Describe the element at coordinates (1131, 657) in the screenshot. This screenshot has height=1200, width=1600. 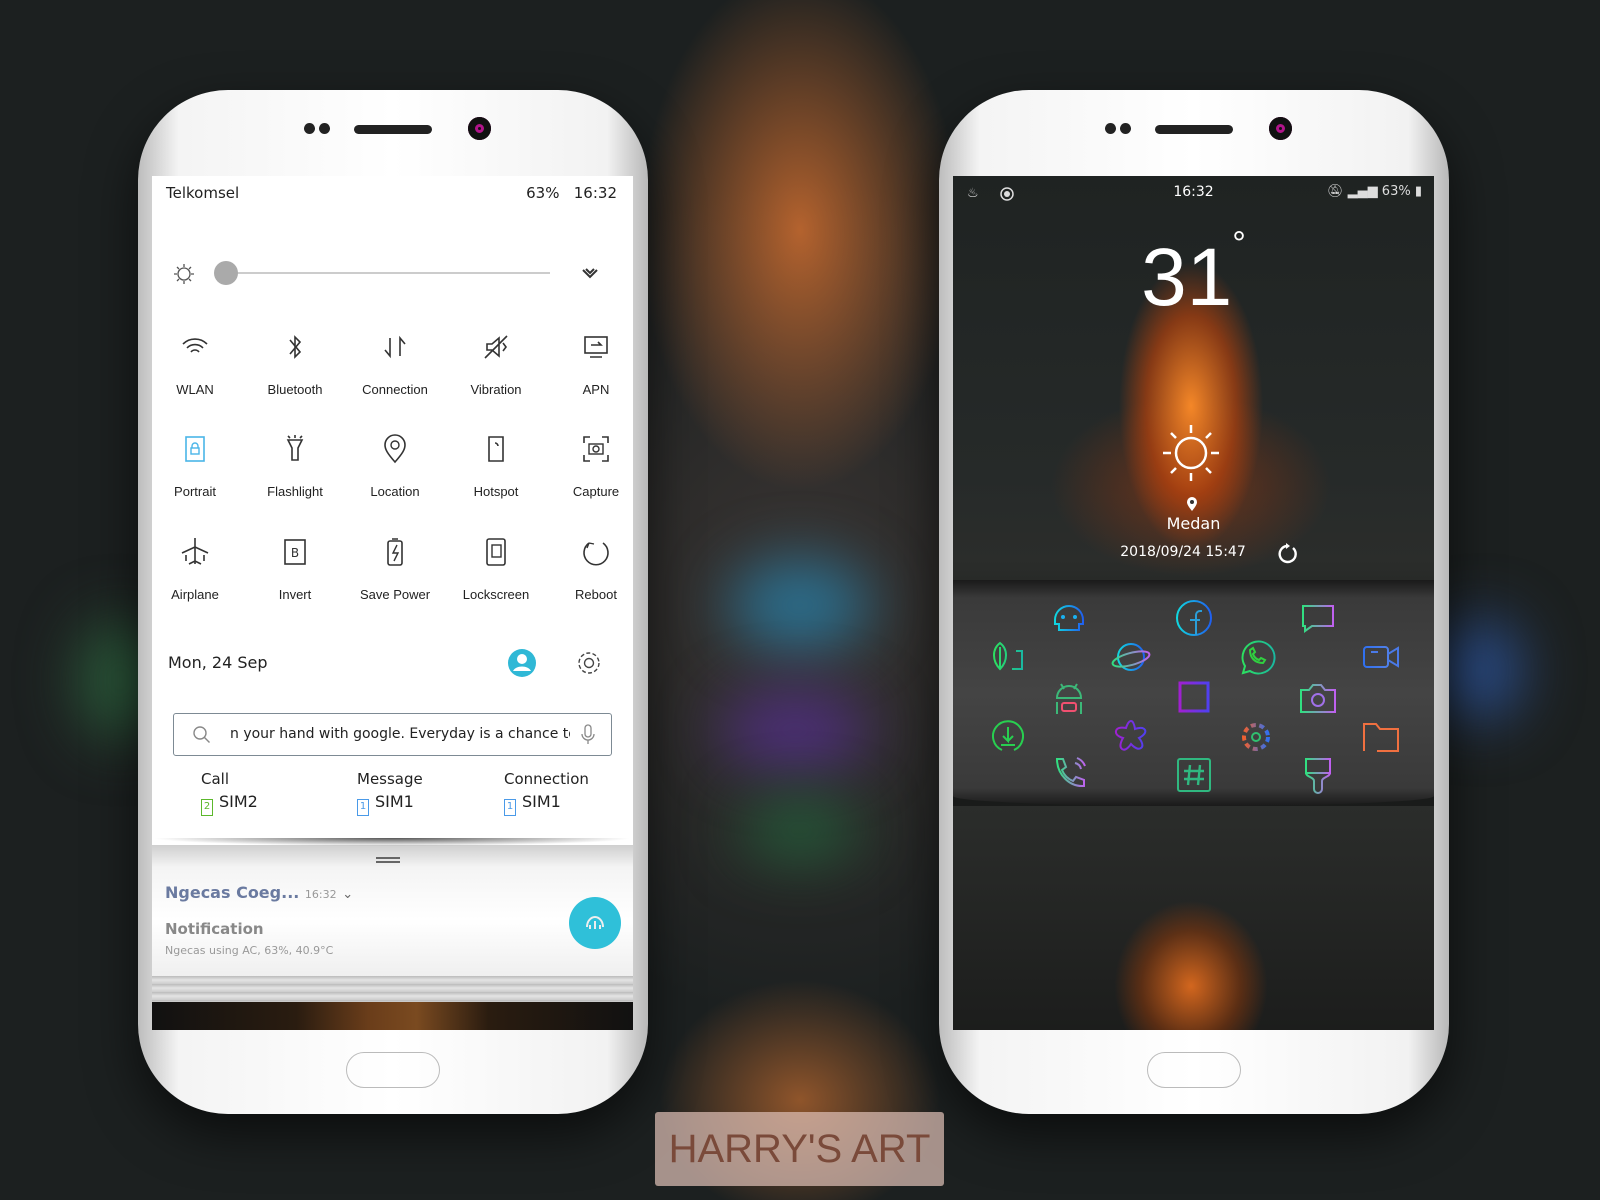
I see `browser-planet-icon` at that location.